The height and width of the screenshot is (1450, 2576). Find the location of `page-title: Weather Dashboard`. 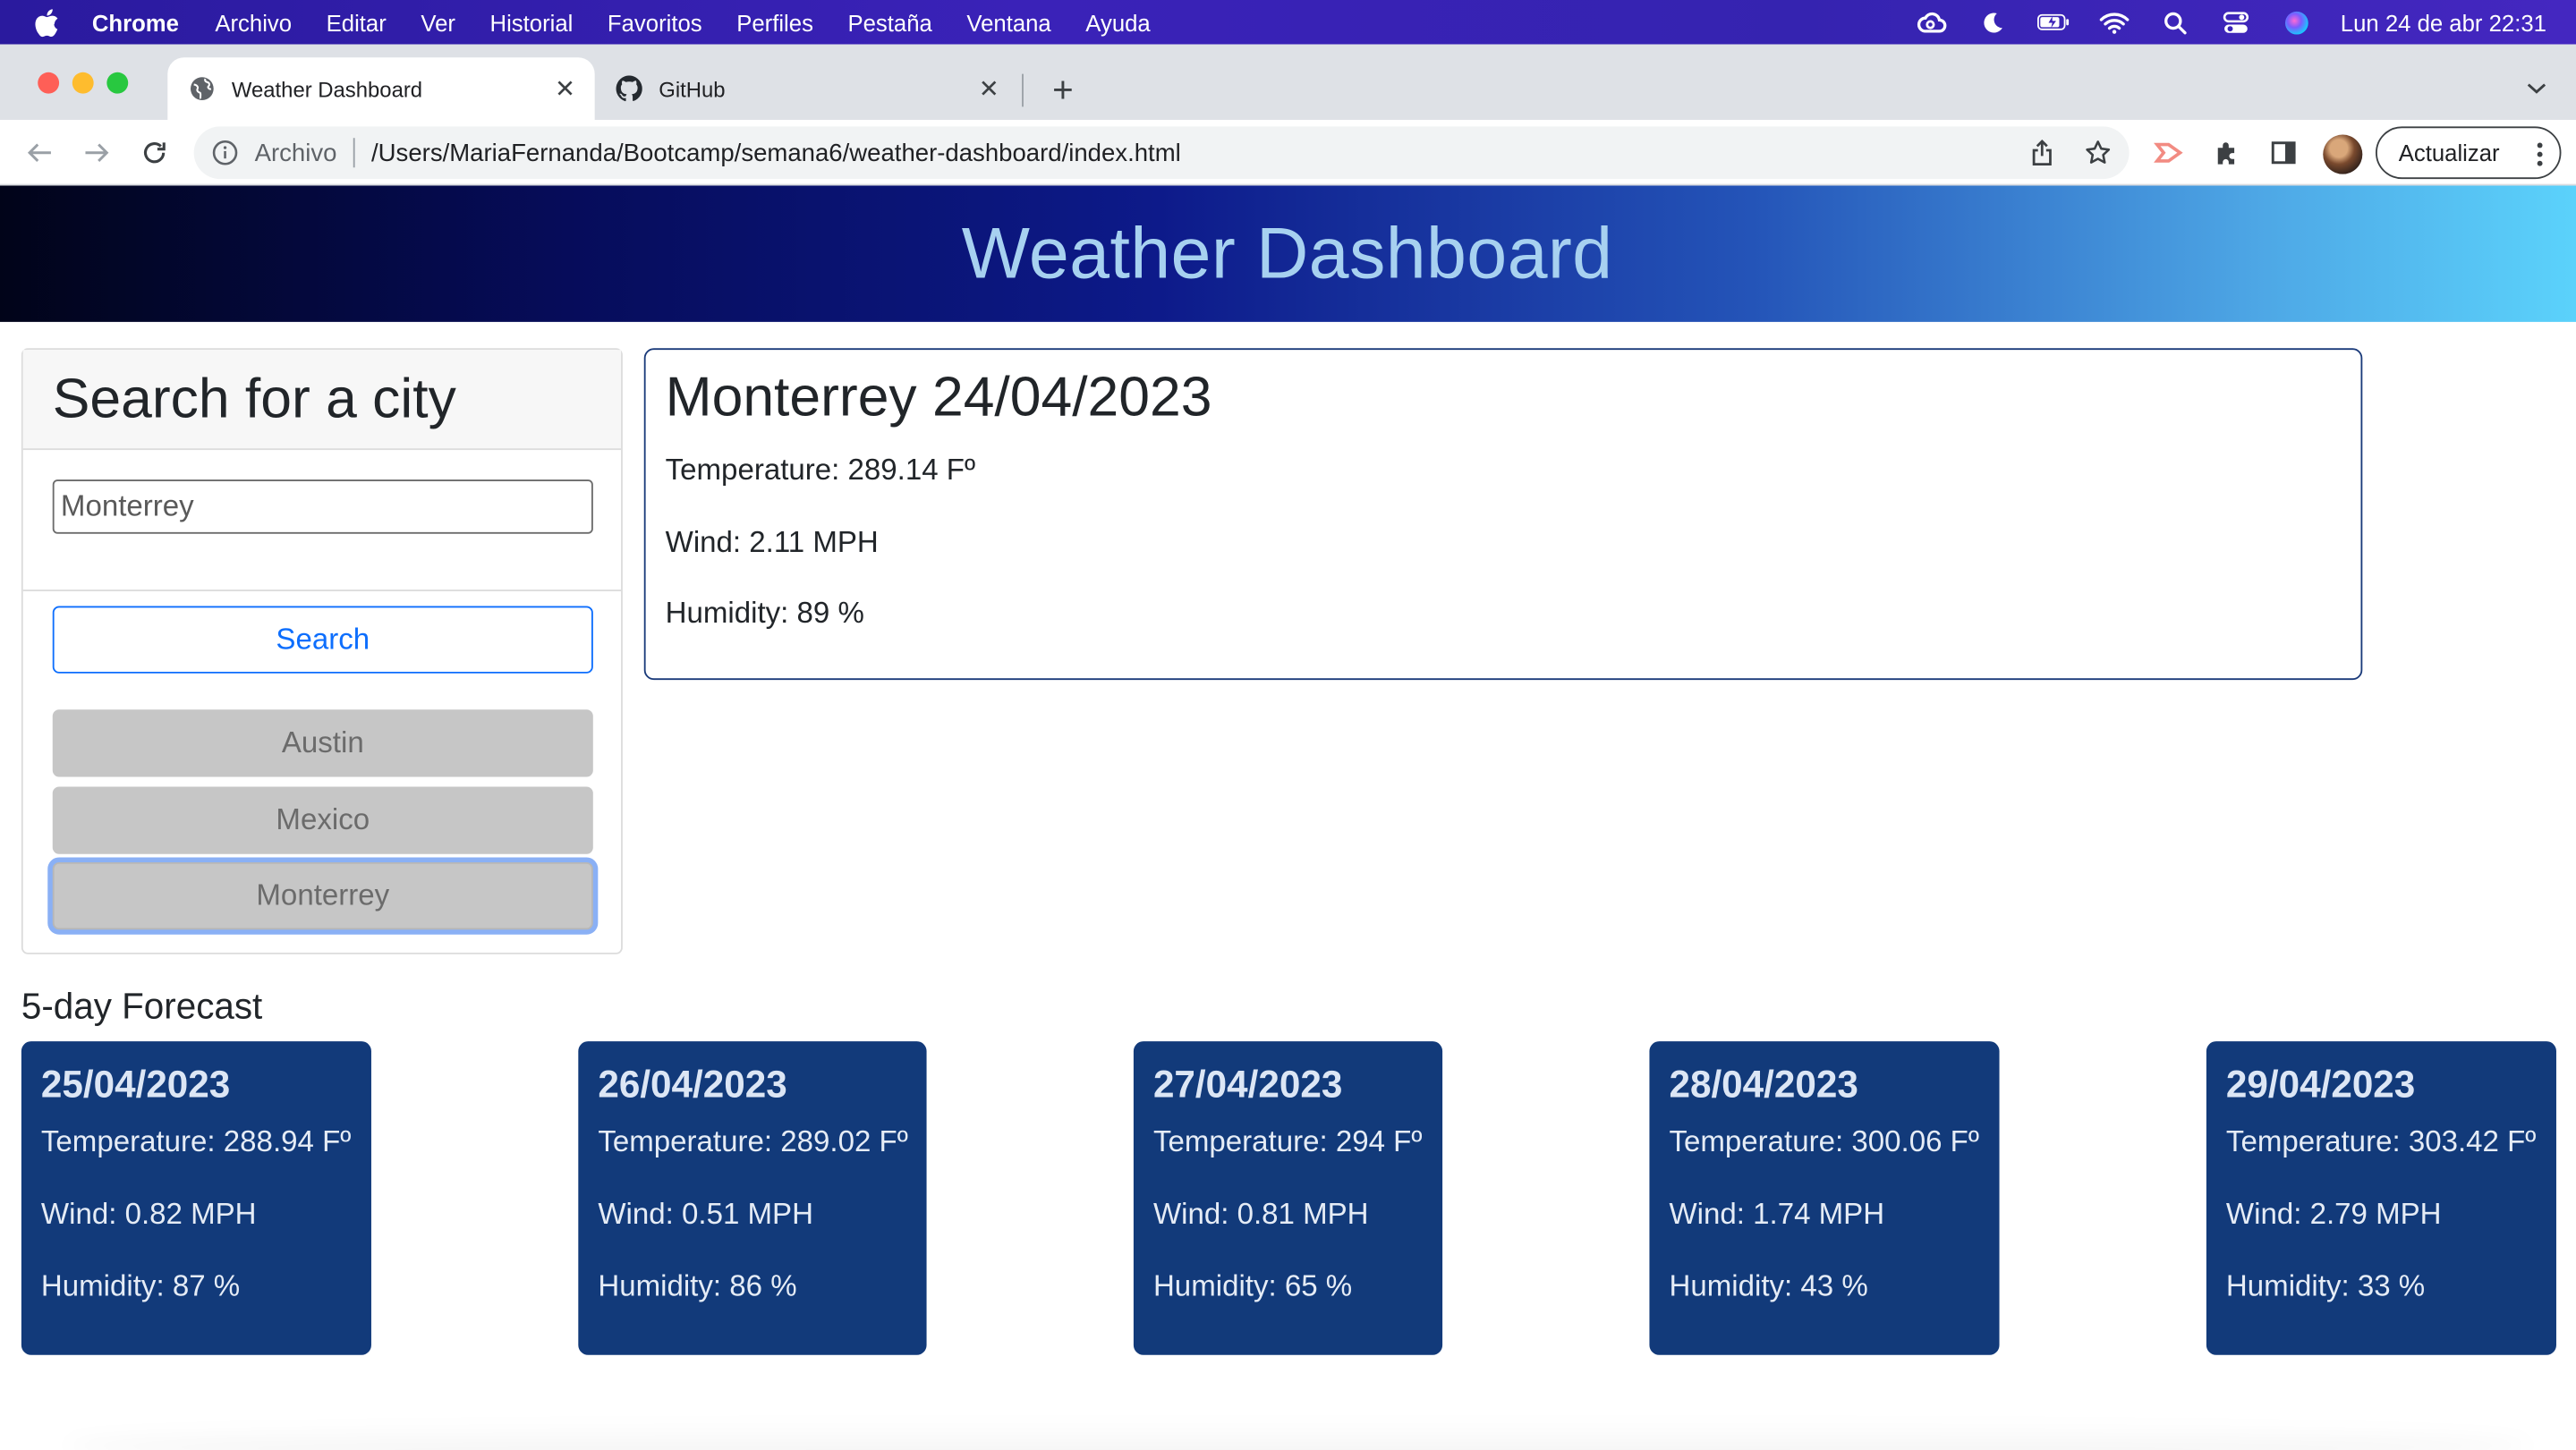

page-title: Weather Dashboard is located at coordinates (1287, 252).